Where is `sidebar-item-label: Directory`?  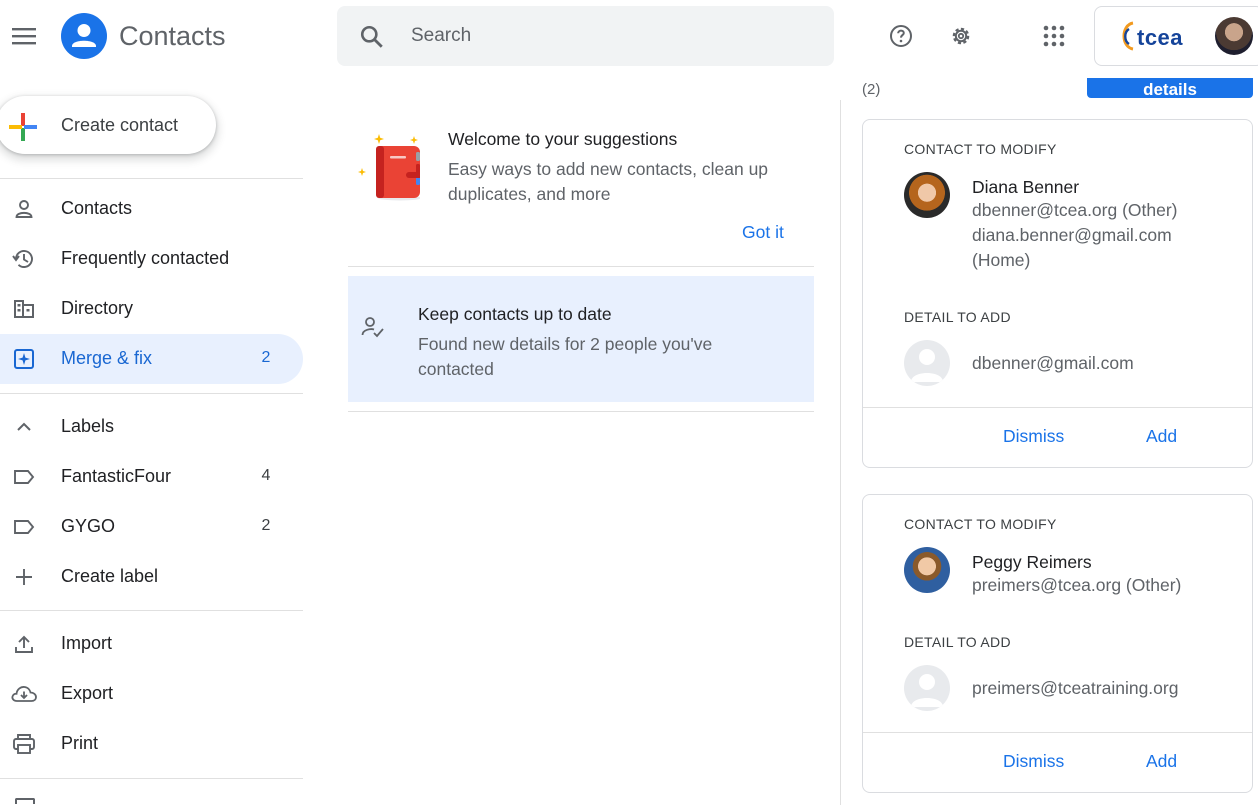
sidebar-item-label: Directory is located at coordinates (97, 308).